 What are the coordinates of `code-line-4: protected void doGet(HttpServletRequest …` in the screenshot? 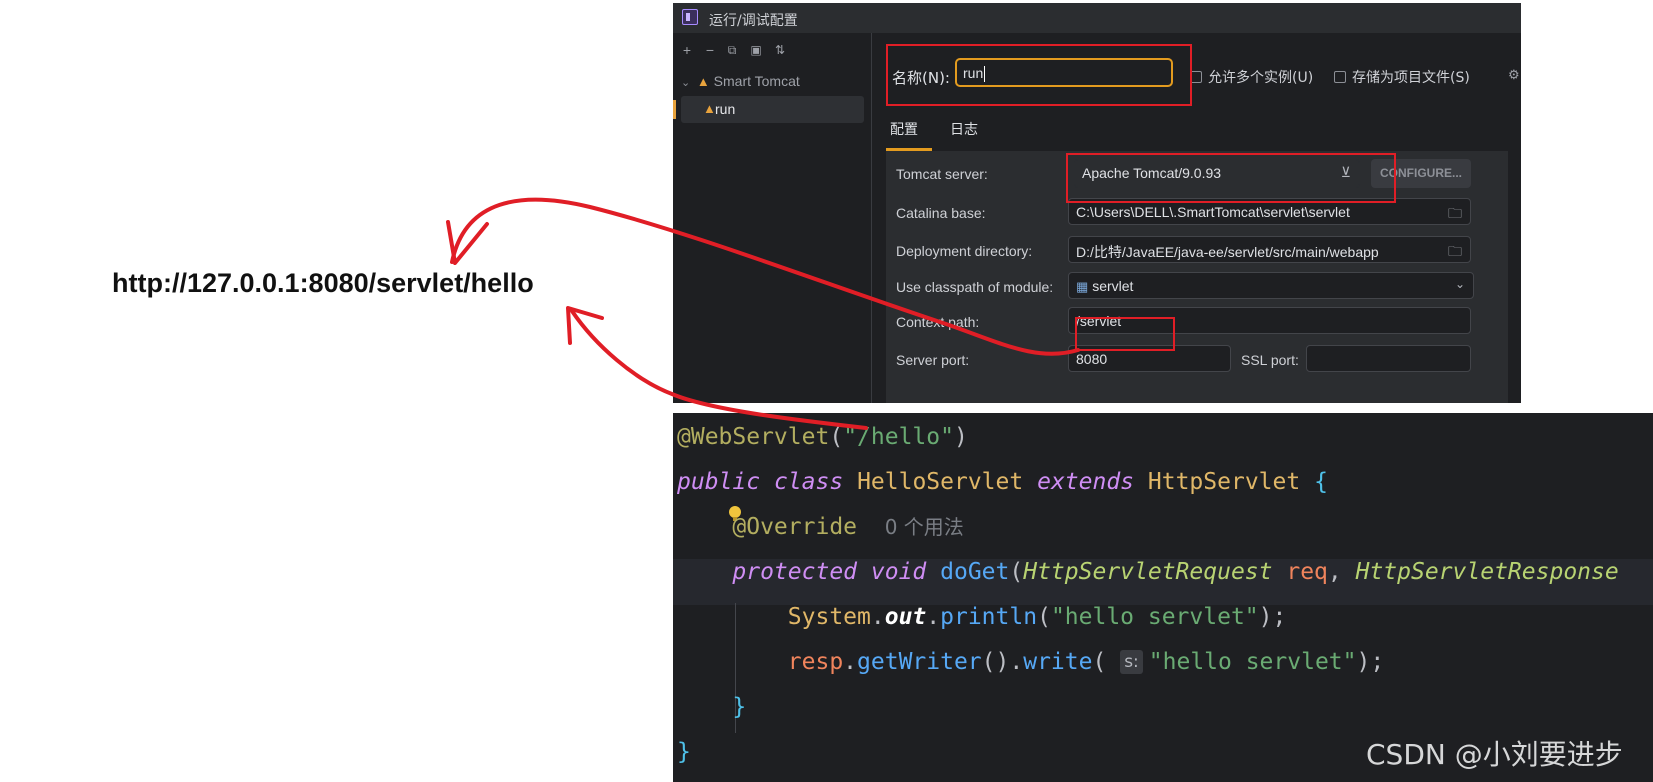 It's located at (1148, 572).